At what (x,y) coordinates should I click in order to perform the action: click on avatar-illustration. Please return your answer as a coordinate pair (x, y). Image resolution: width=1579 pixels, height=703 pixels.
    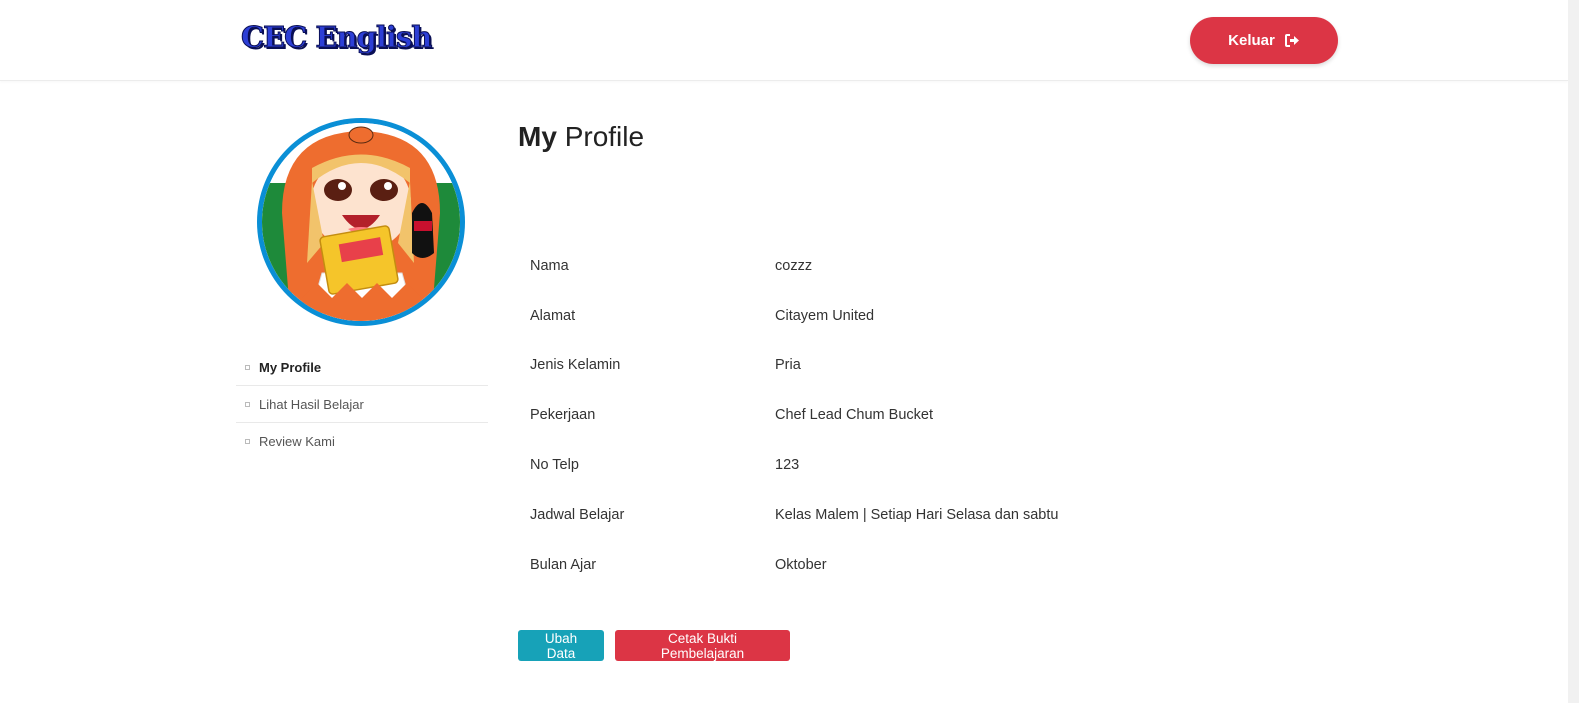
    Looking at the image, I should click on (361, 222).